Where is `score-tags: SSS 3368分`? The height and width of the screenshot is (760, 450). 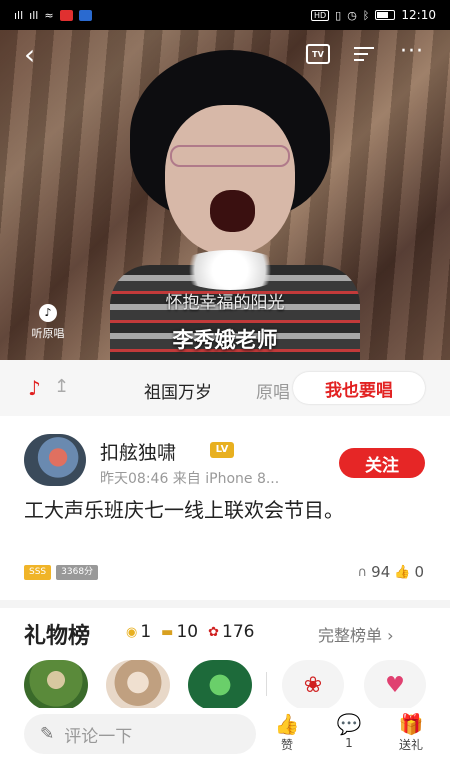 score-tags: SSS 3368分 is located at coordinates (61, 572).